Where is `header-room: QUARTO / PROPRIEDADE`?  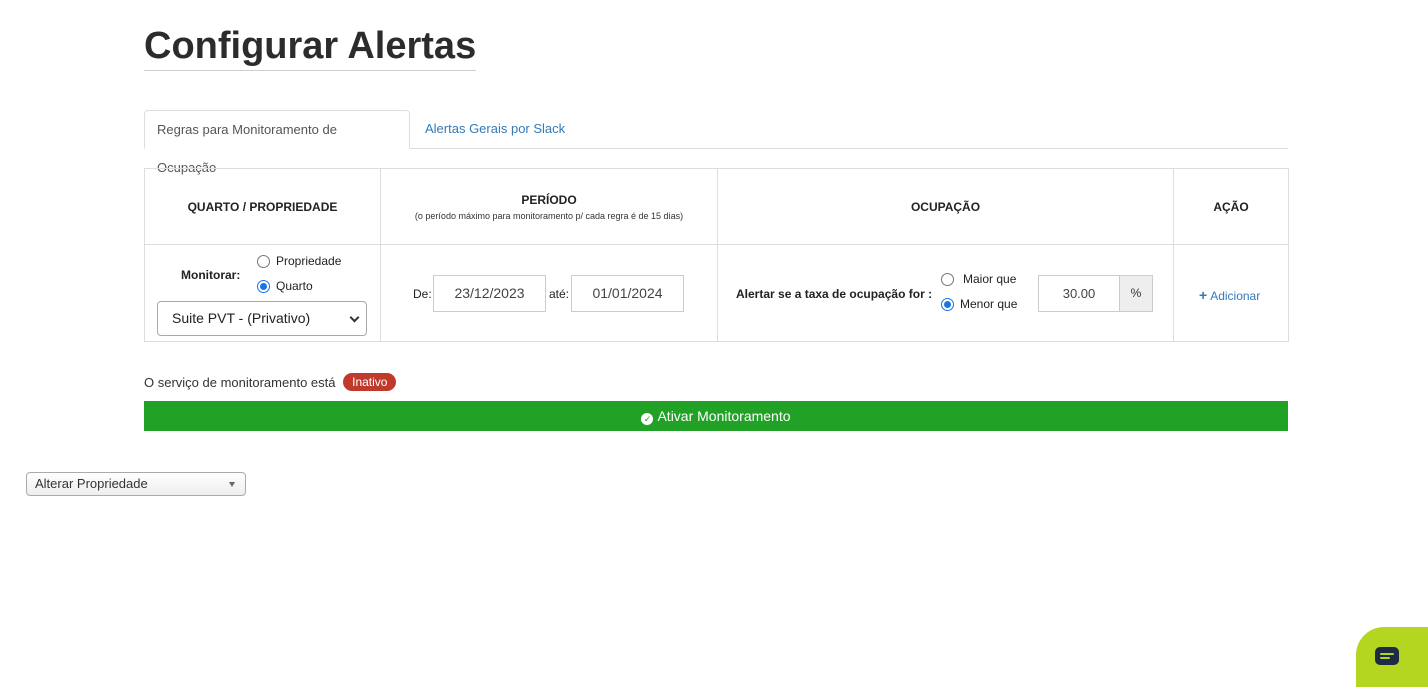 header-room: QUARTO / PROPRIEDADE is located at coordinates (262, 206).